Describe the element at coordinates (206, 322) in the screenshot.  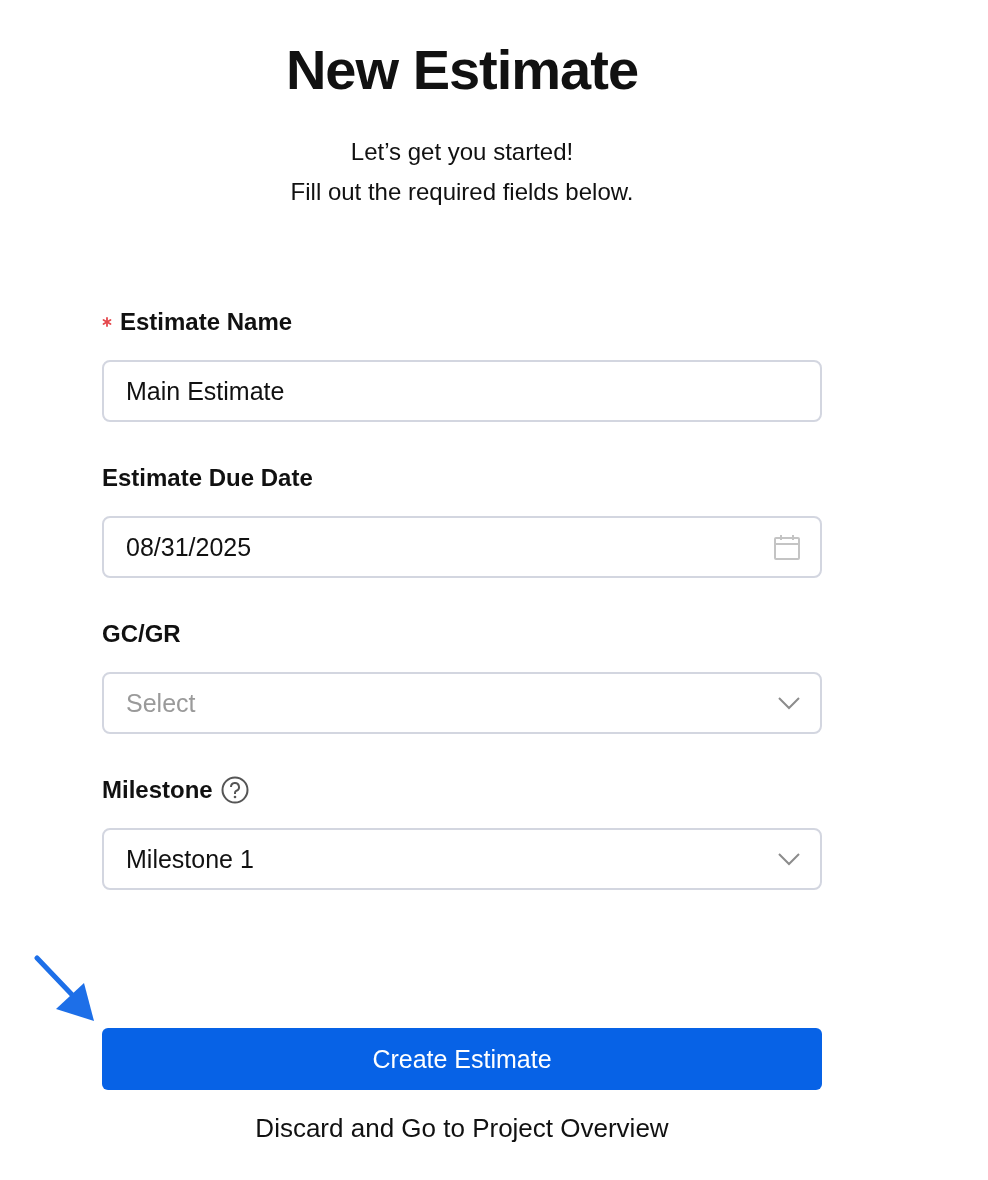
I see `field-label: Estimate Name` at that location.